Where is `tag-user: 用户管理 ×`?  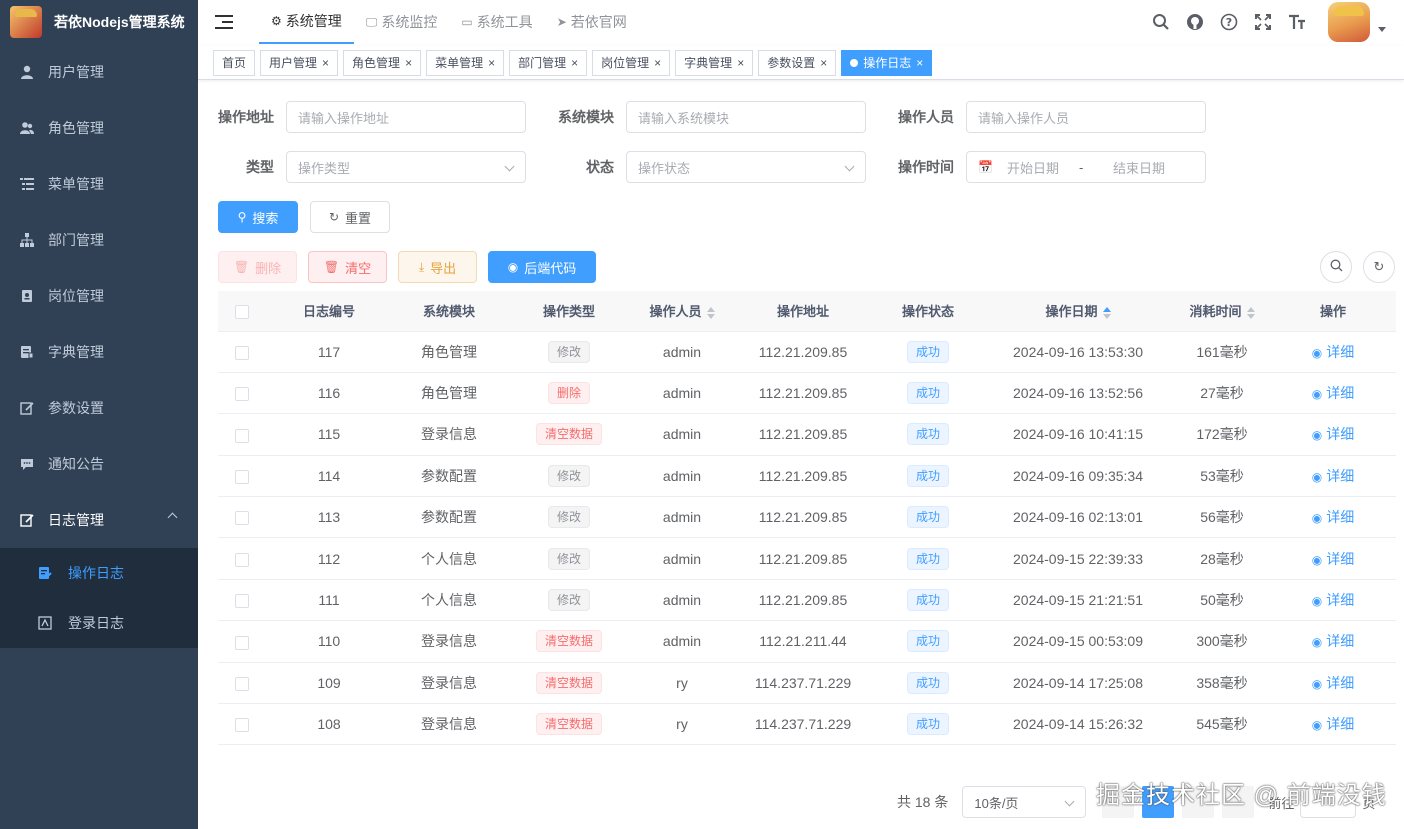 tag-user: 用户管理 × is located at coordinates (299, 62).